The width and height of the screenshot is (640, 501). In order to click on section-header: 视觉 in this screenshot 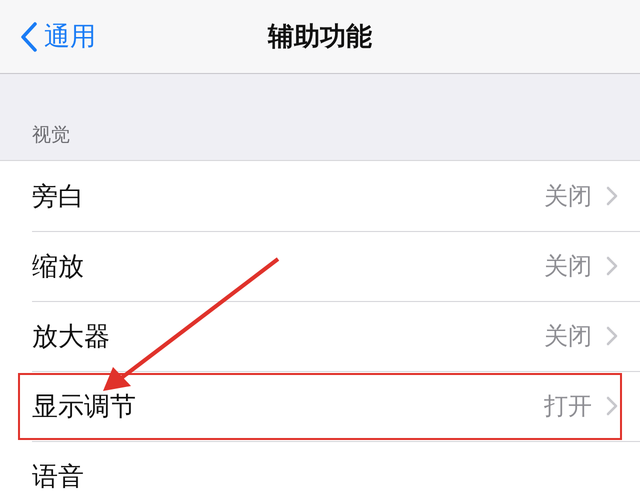, I will do `click(51, 135)`.